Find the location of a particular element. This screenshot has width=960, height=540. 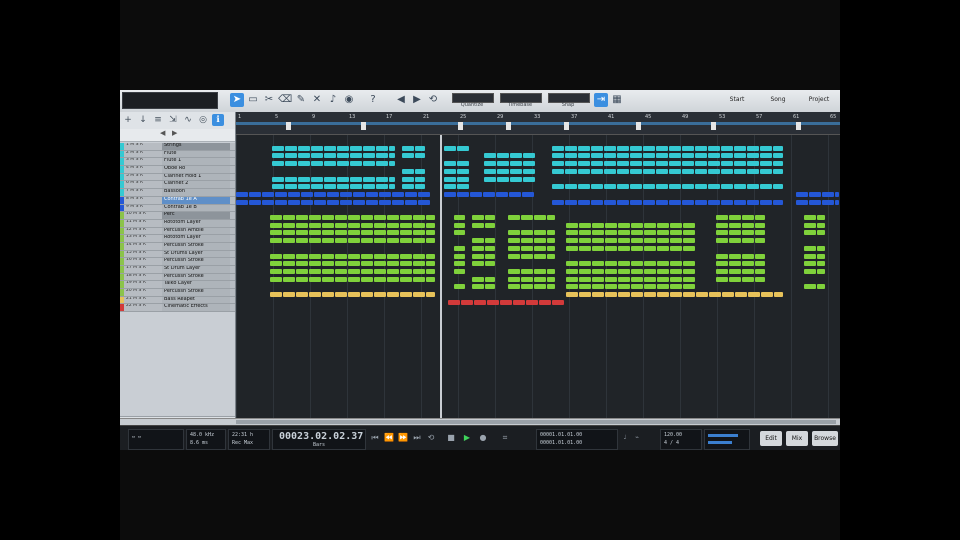

loop-follow-icon: ⟲ is located at coordinates (433, 100).